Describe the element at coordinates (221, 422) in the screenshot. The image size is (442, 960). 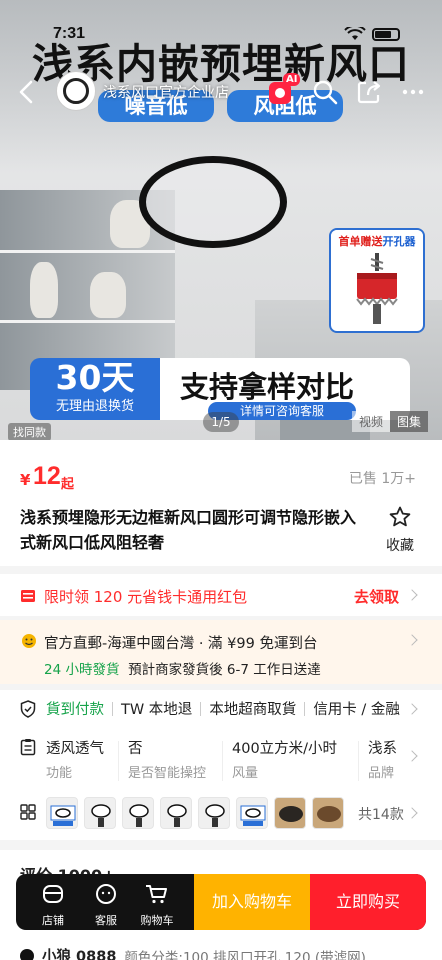
I see `image-counter: 1/5` at that location.